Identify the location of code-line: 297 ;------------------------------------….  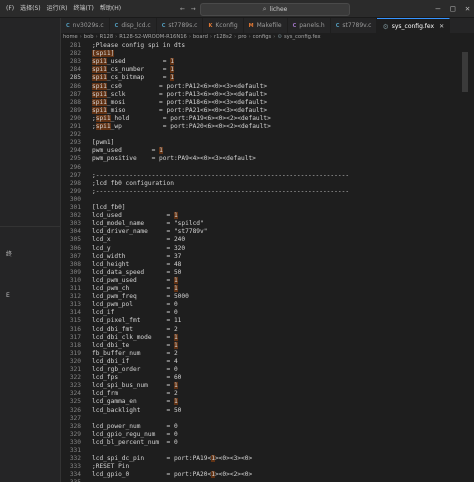
(261, 176).